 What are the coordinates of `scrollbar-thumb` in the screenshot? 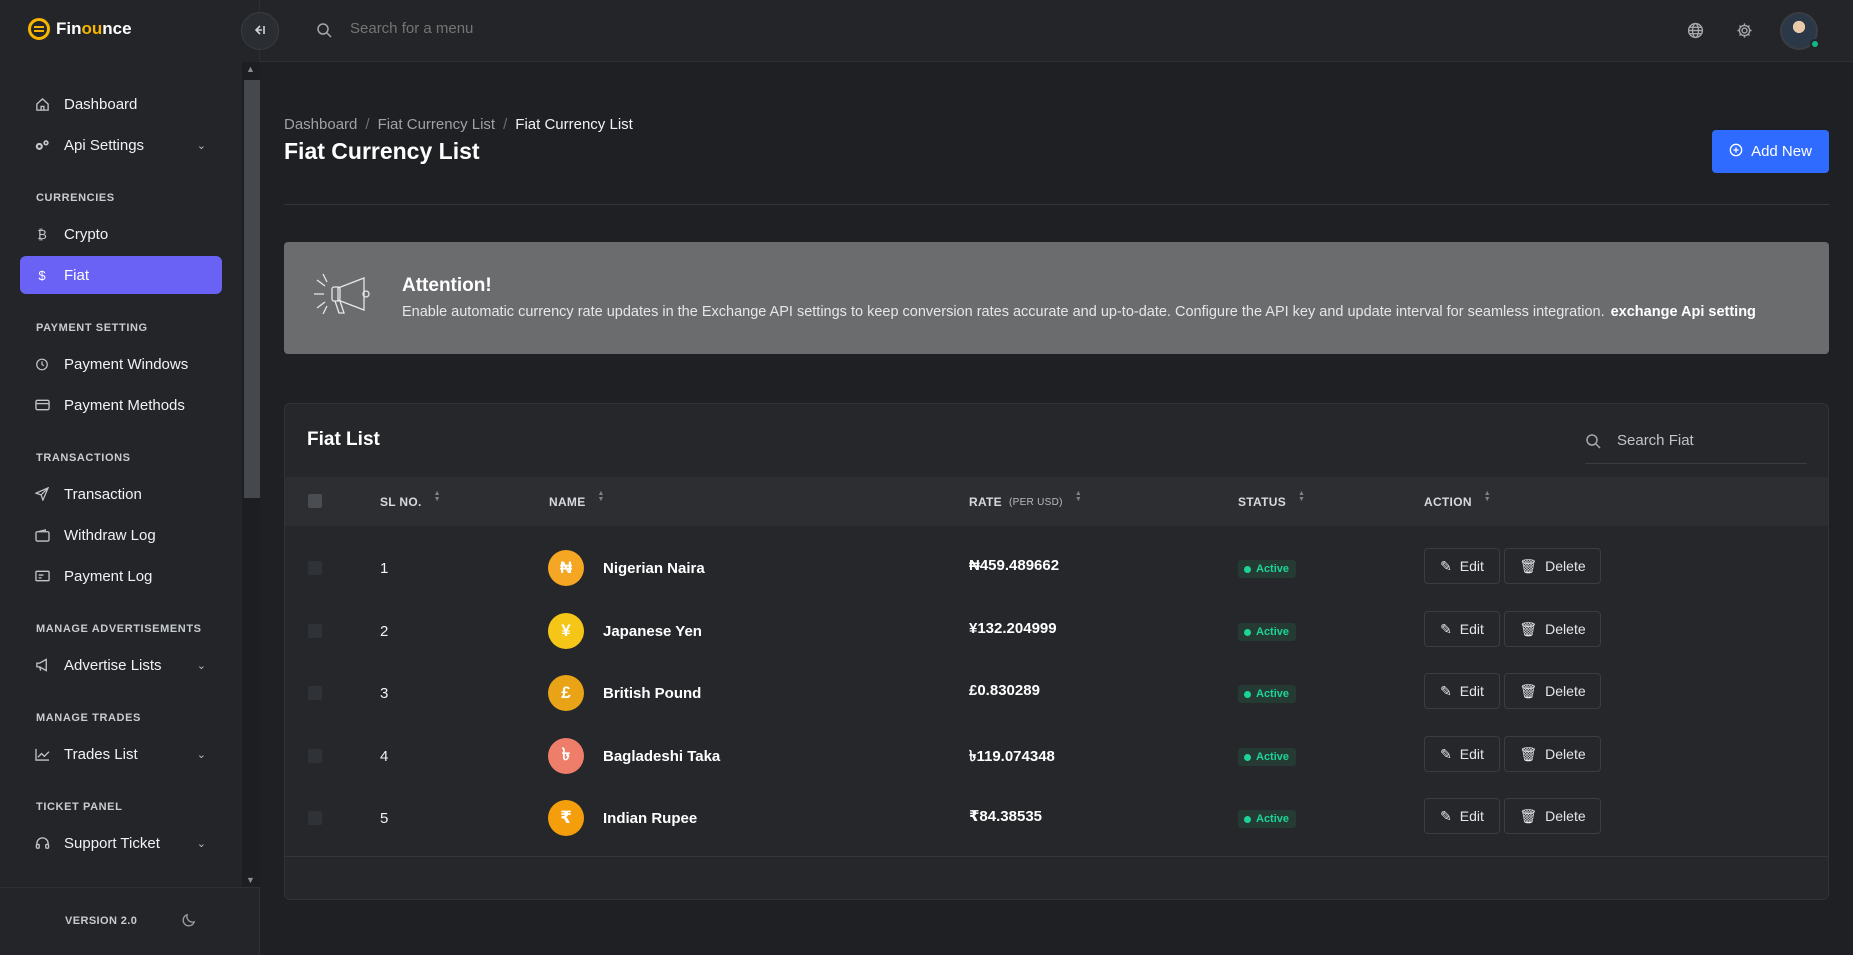 It's located at (252, 289).